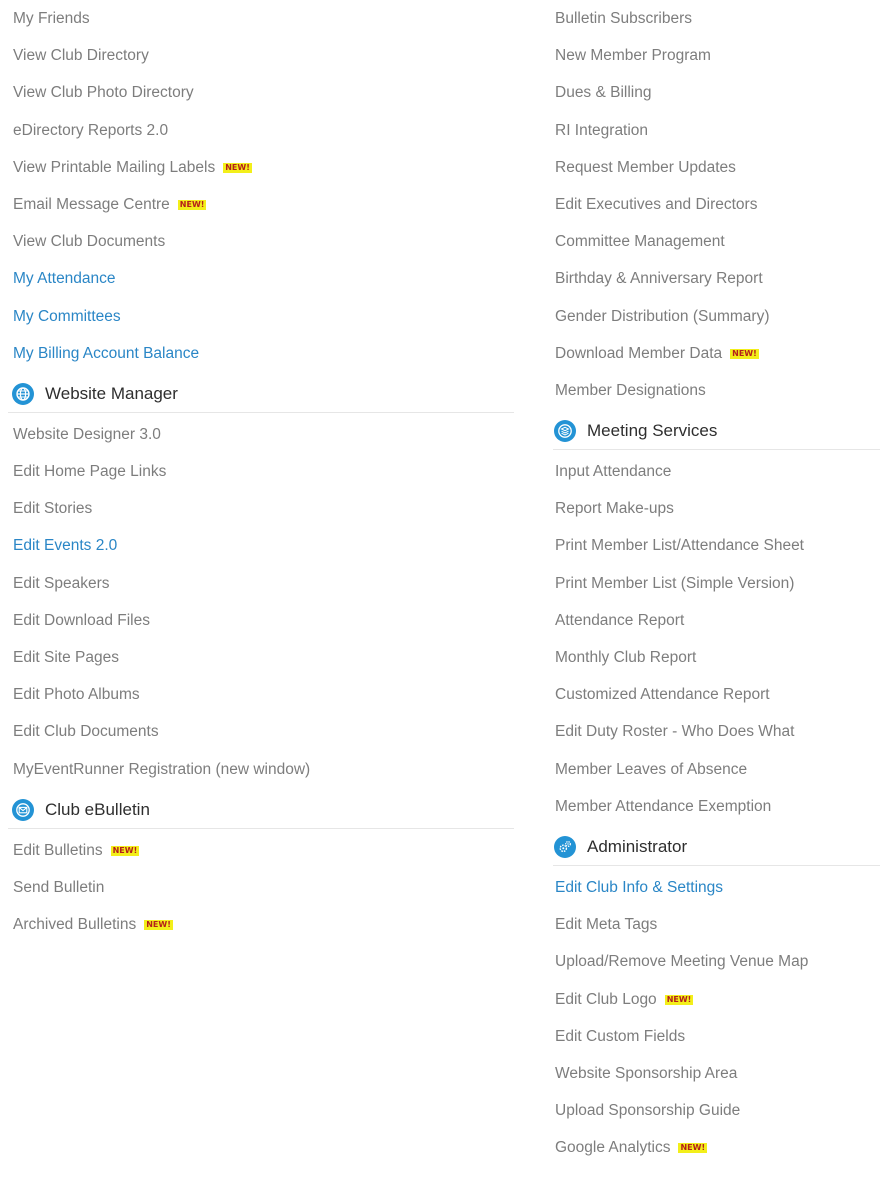  I want to click on section-header-meeting-services: Meeting Services, so click(715, 431).